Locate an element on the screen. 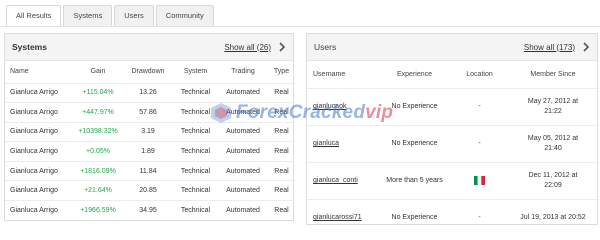 The image size is (600, 240). system-drawdown: 57.86 is located at coordinates (148, 112).